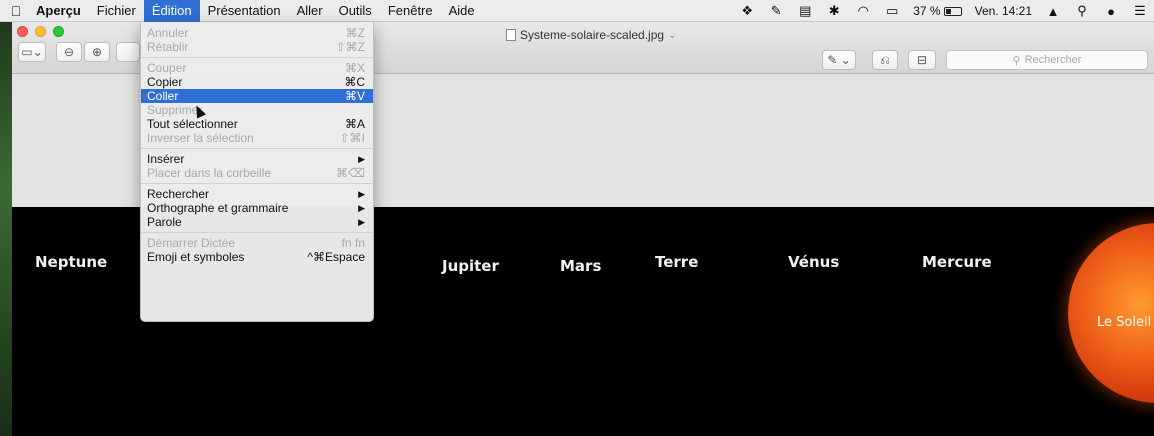  What do you see at coordinates (165, 82) in the screenshot?
I see `menu-item-label: Copier` at bounding box center [165, 82].